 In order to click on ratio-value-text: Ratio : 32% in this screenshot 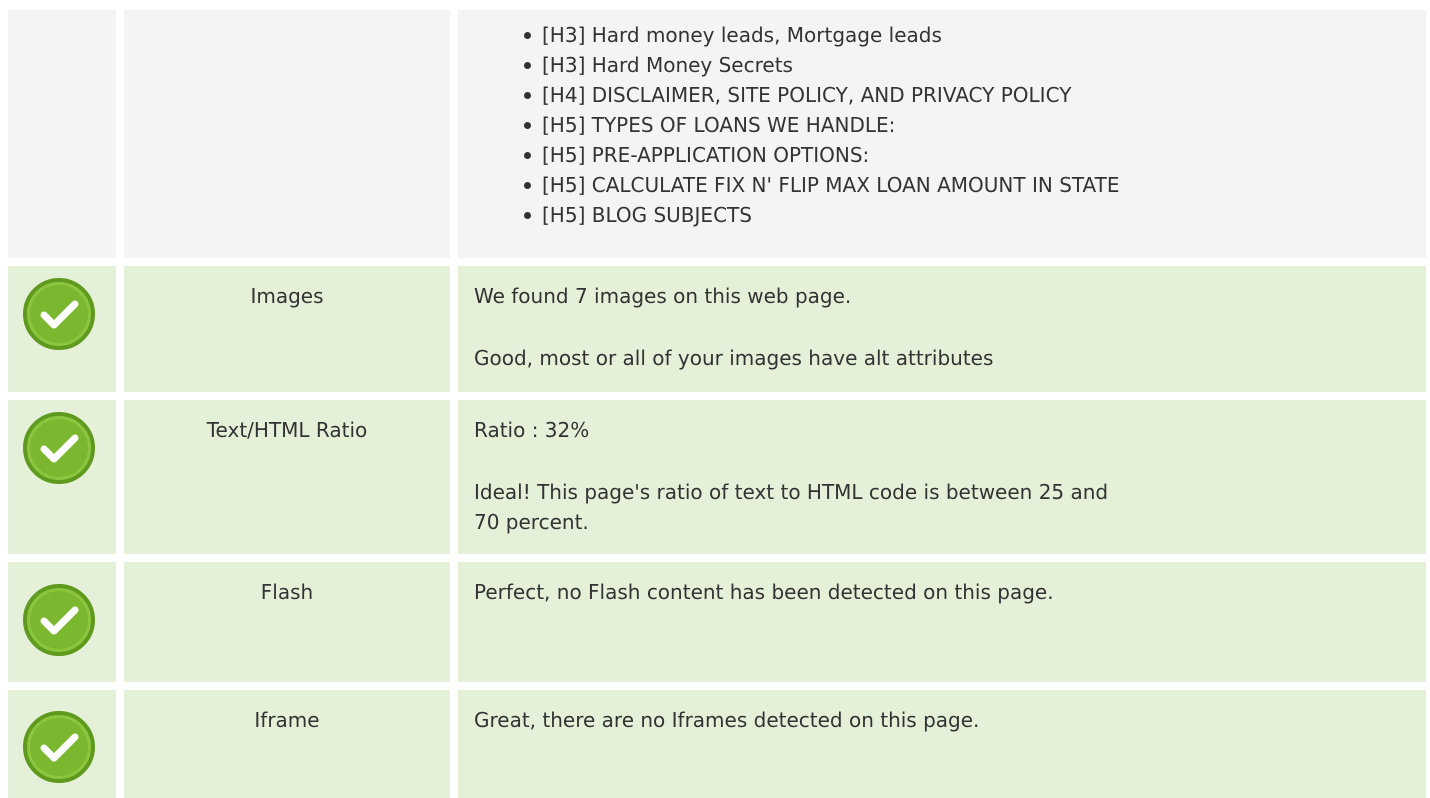, I will do `click(532, 430)`.